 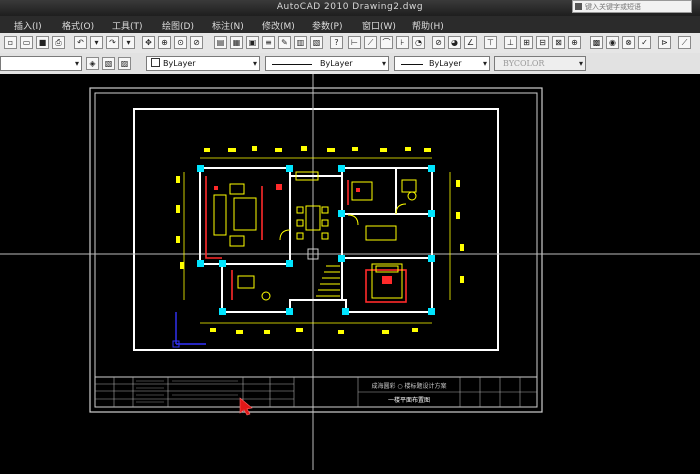 What do you see at coordinates (664, 42) in the screenshot?
I see `dim-update-icon: ⊳` at bounding box center [664, 42].